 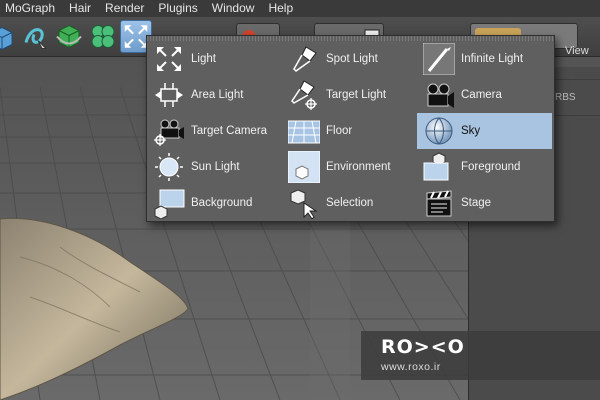 I want to click on cloner-tool-icon, so click(x=103, y=36).